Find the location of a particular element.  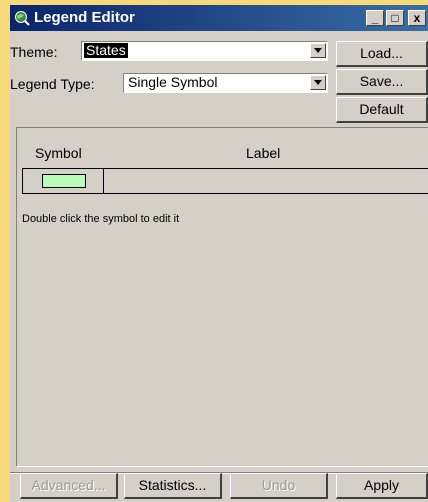

column-divider is located at coordinates (103, 181).